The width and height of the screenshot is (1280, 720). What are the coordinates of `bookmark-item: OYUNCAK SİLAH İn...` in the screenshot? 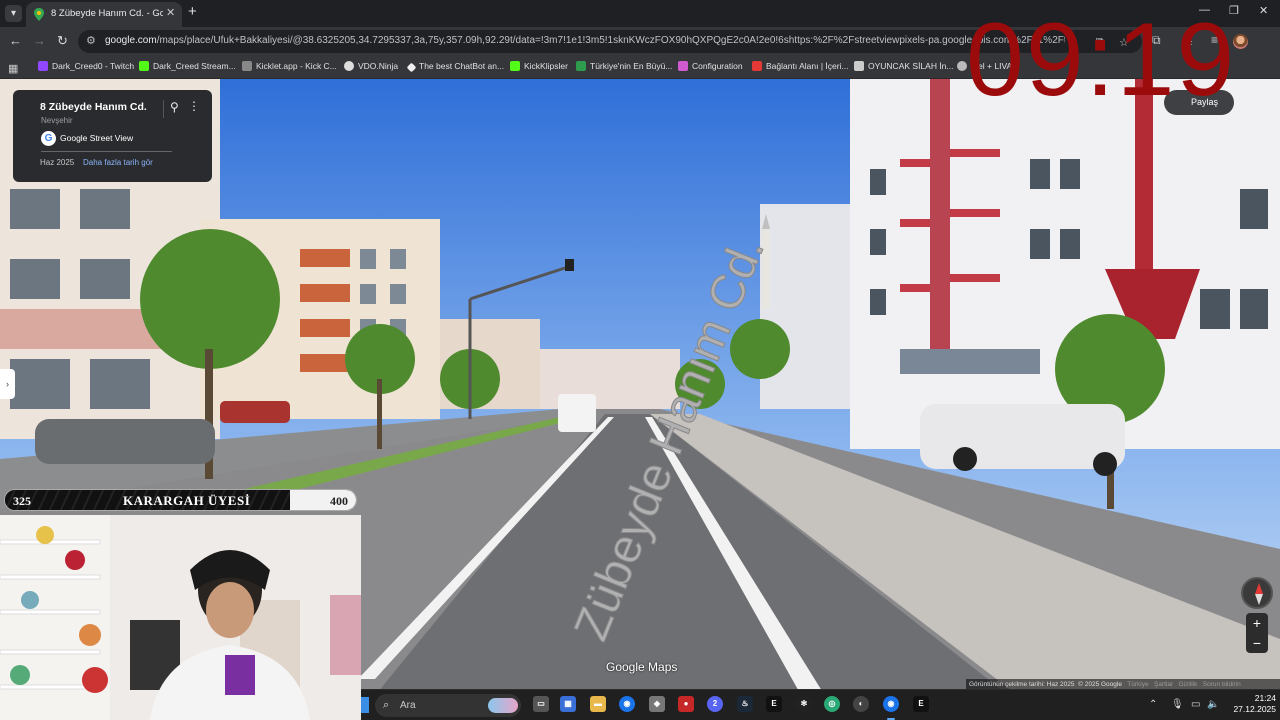 It's located at (904, 66).